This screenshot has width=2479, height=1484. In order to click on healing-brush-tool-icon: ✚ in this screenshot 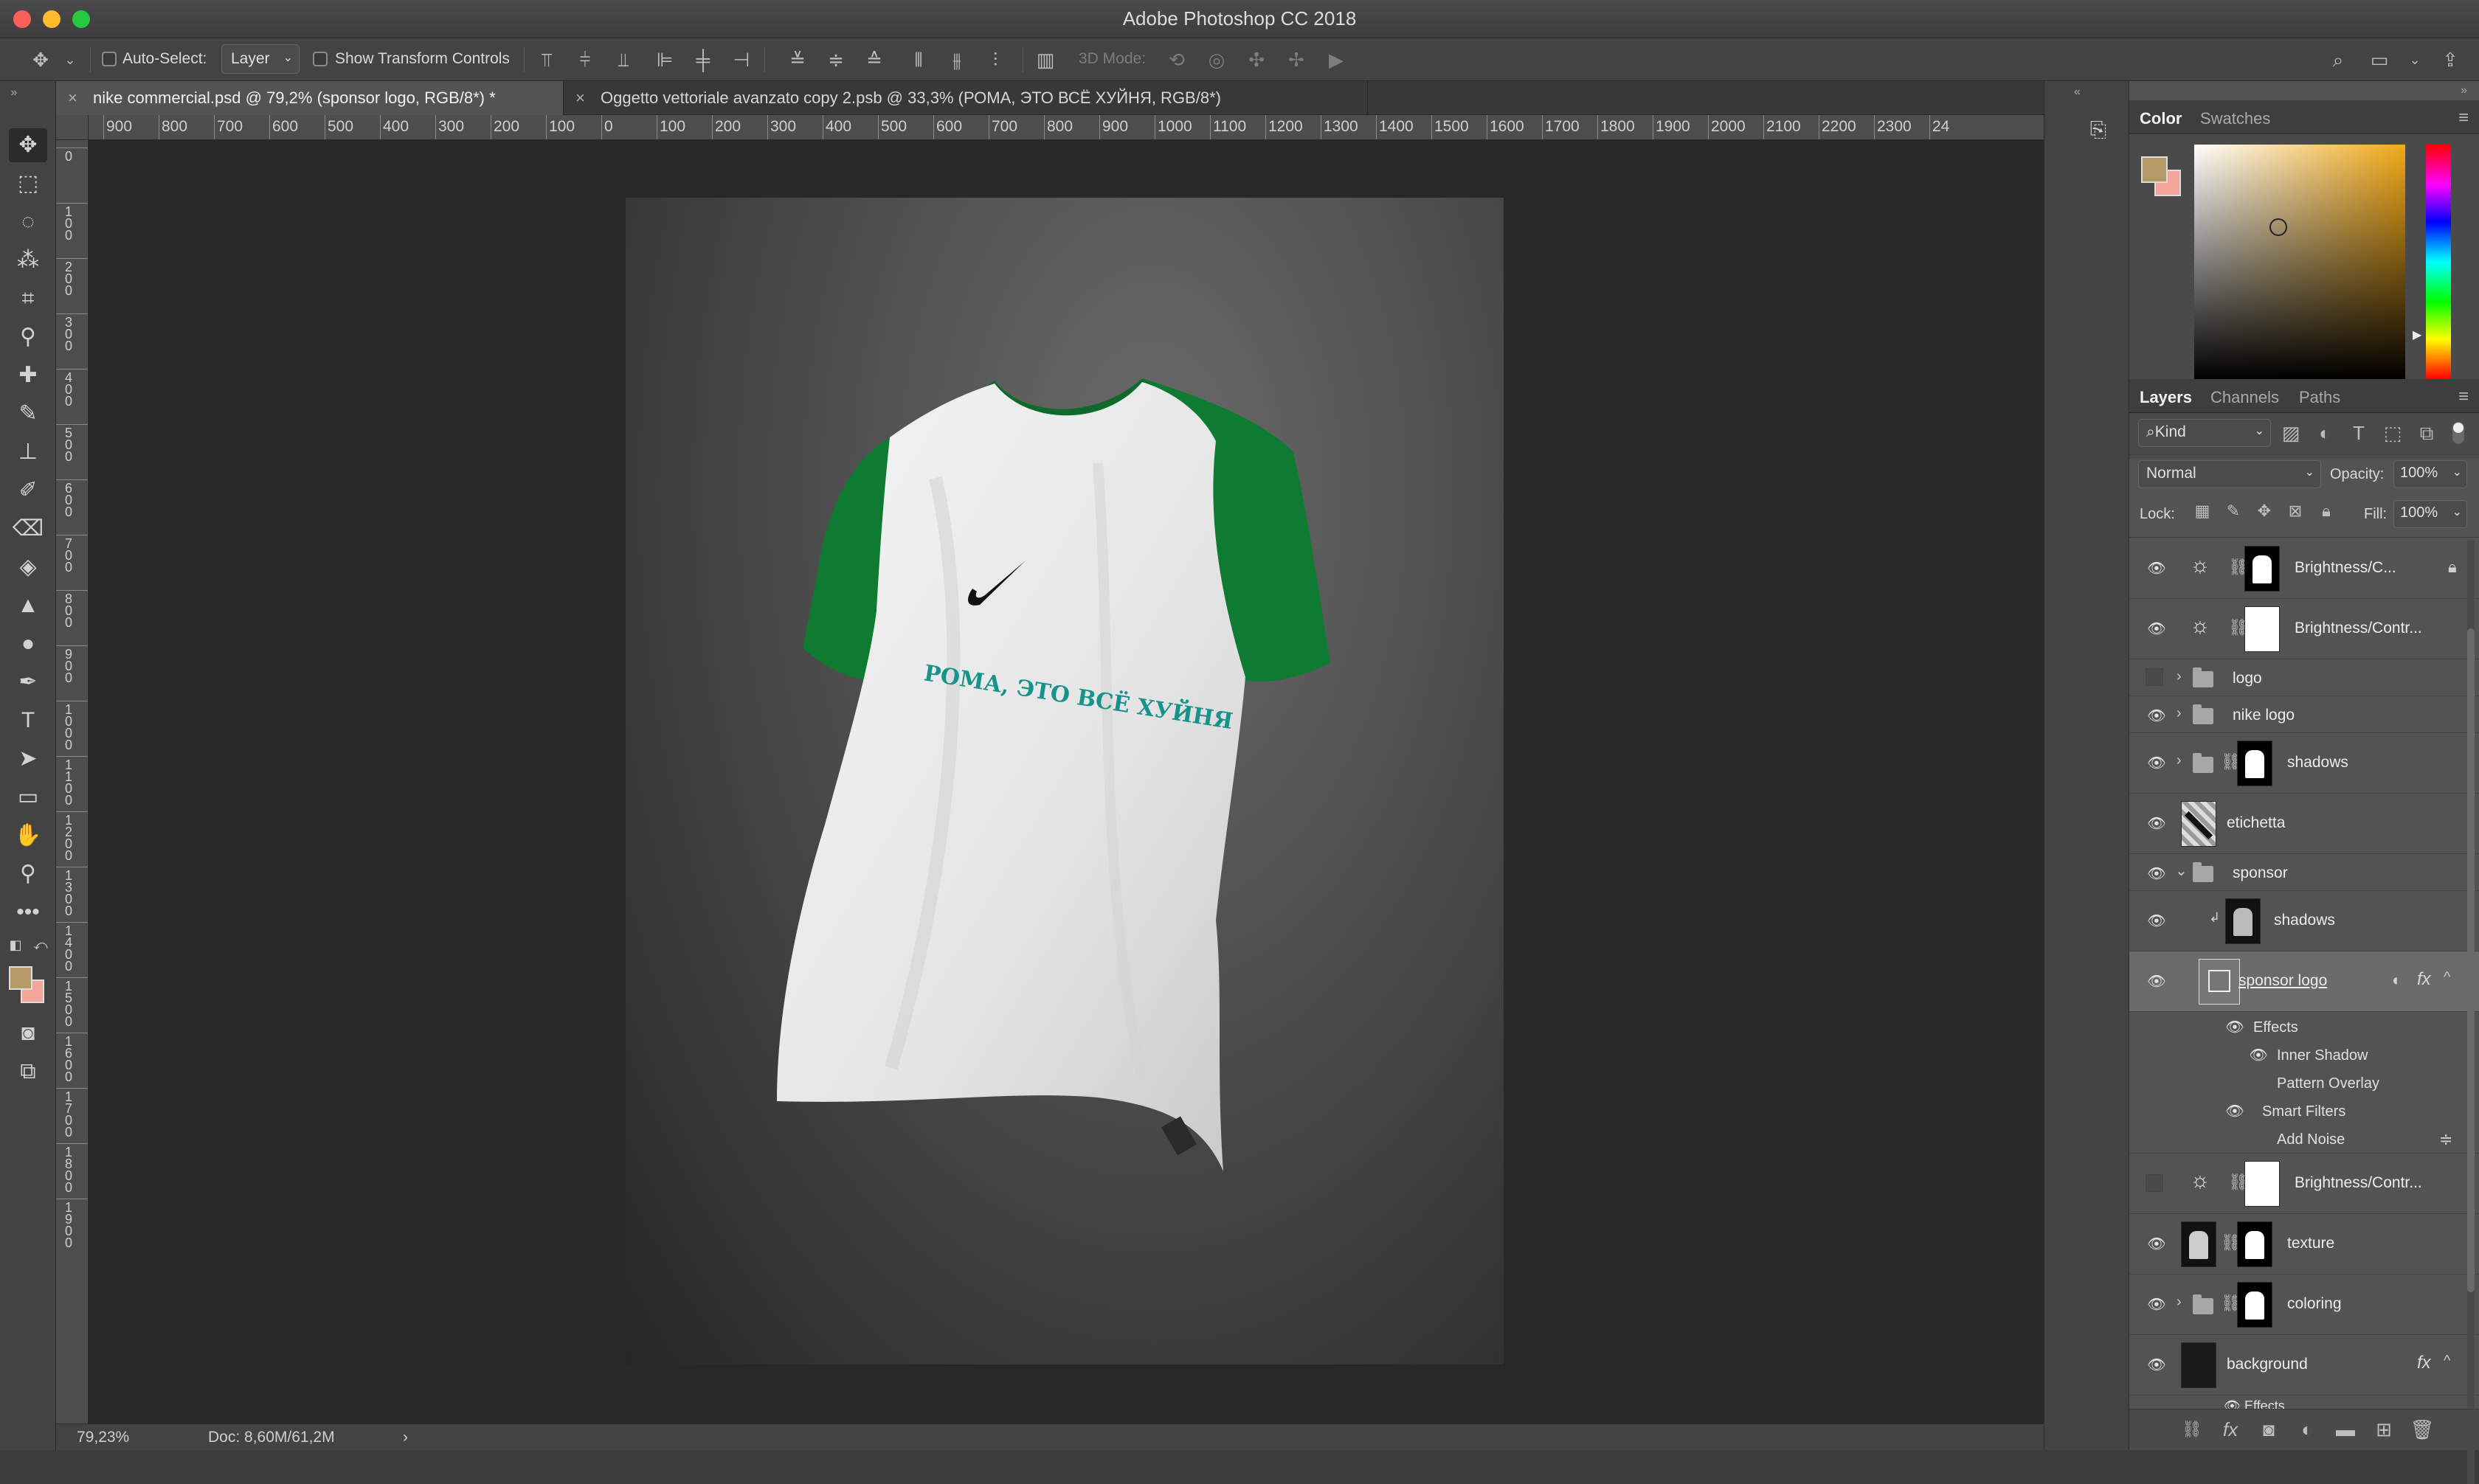, I will do `click(28, 375)`.